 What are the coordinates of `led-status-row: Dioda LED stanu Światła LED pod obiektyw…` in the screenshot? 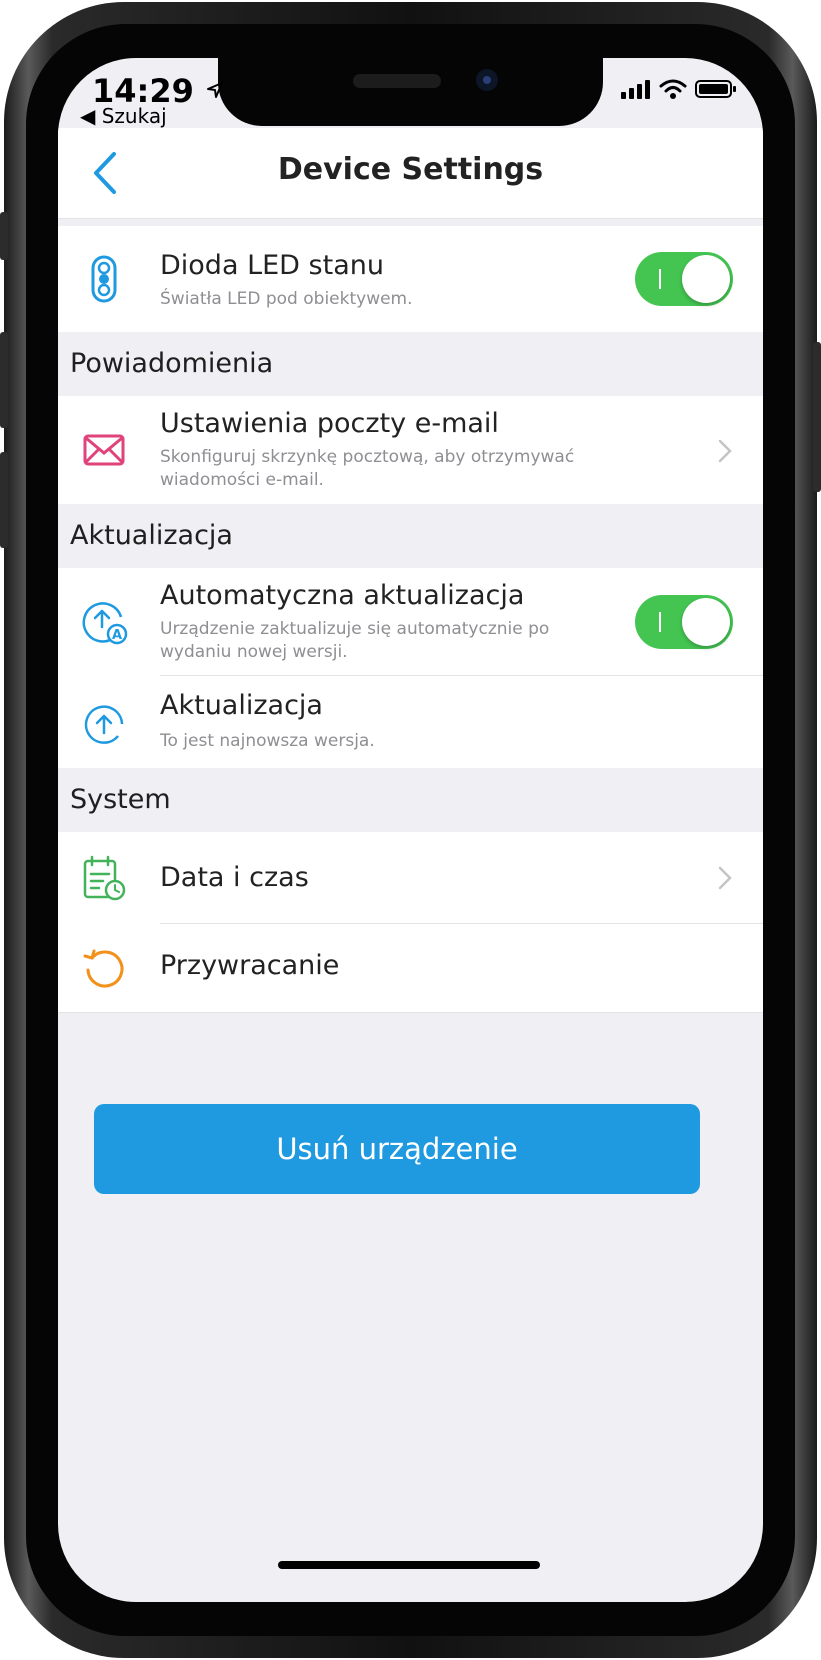 It's located at (410, 279).